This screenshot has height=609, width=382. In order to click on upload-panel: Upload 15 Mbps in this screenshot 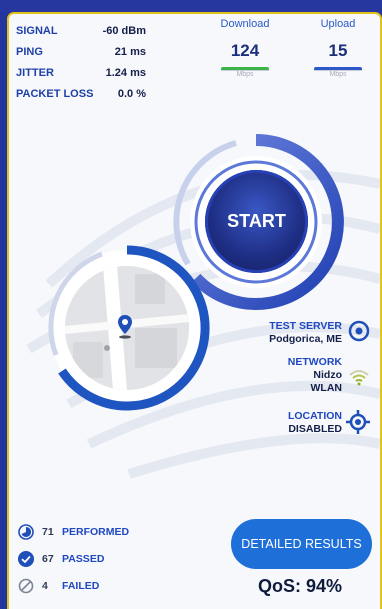, I will do `click(338, 48)`.